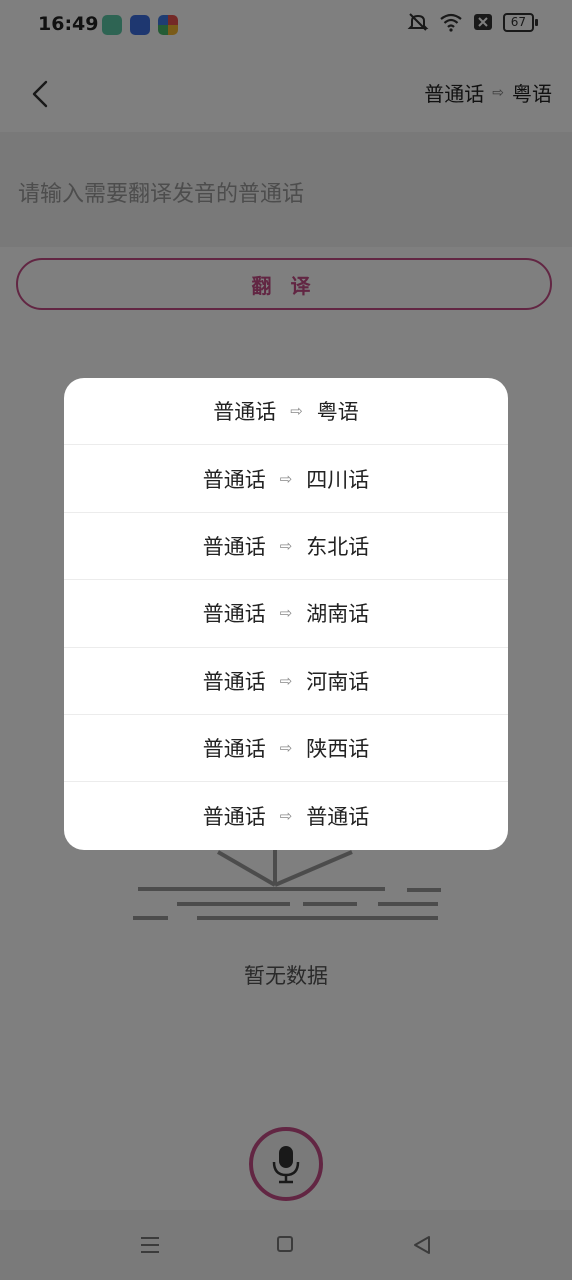  I want to click on option-to: 陕西话, so click(338, 749).